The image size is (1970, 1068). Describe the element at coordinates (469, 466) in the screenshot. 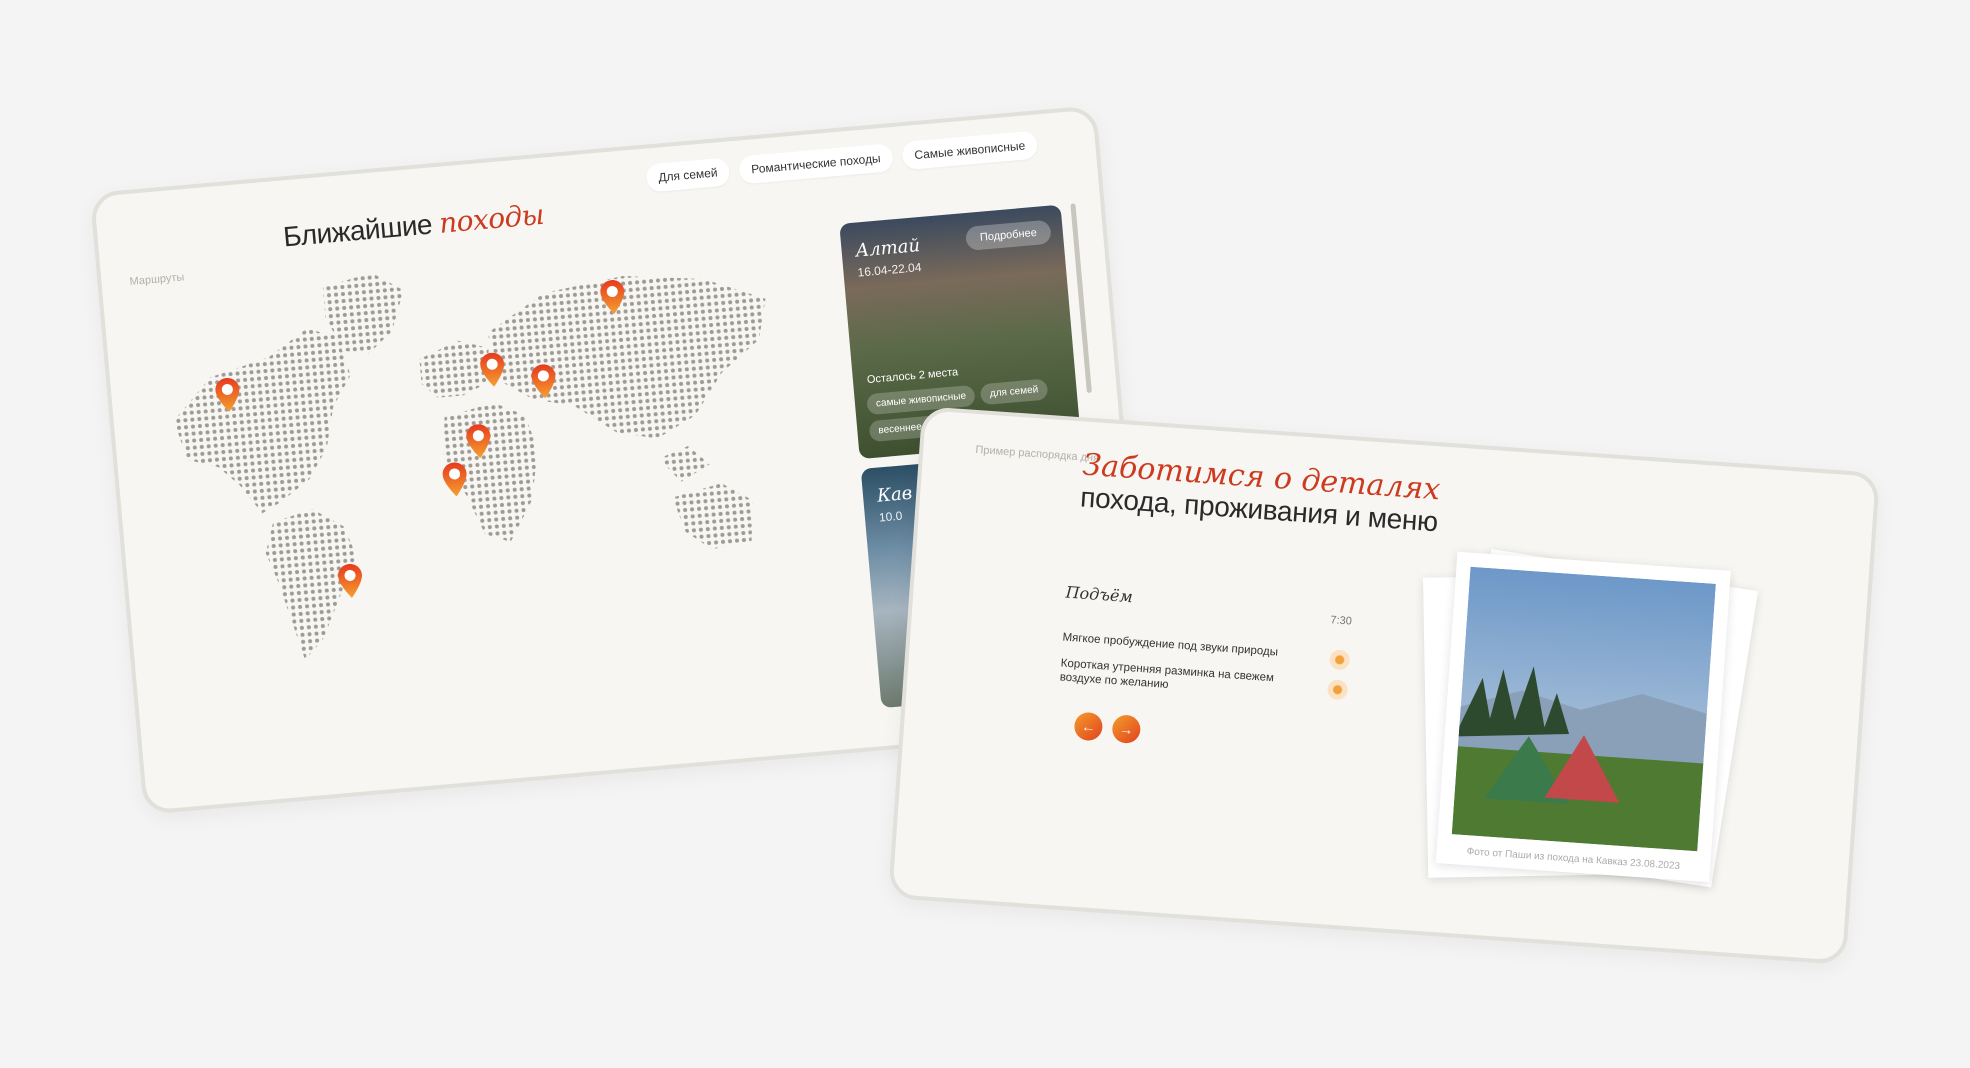

I see `world-dot-map` at that location.